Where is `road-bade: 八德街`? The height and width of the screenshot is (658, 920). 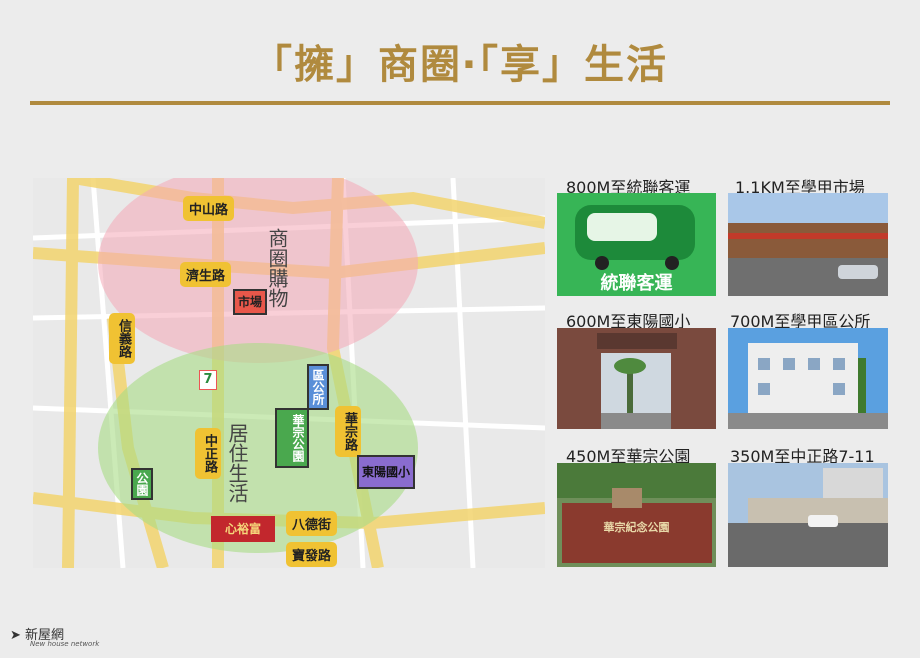
road-bade: 八德街 is located at coordinates (312, 523).